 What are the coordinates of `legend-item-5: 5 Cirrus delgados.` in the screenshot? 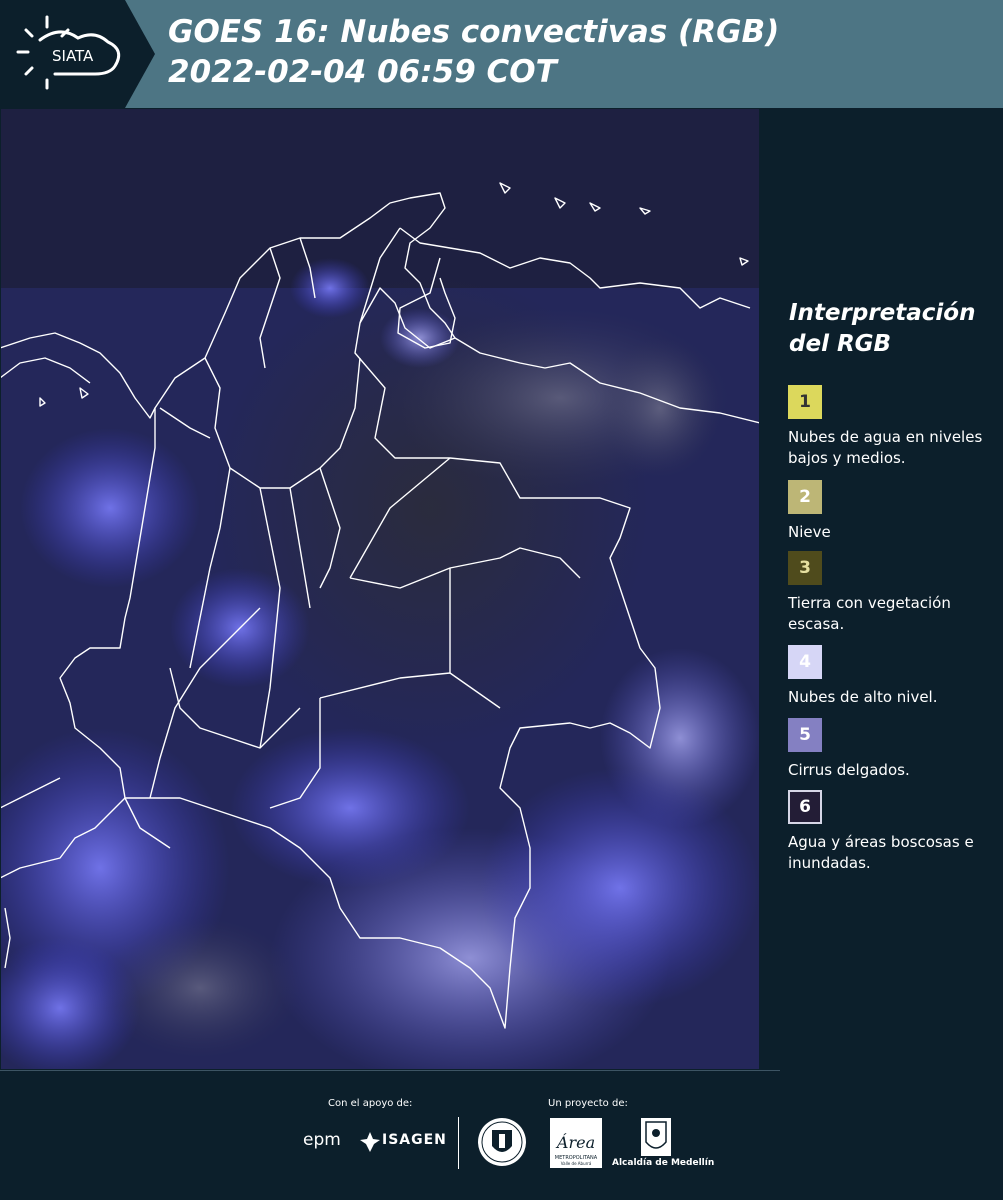 It's located at (893, 749).